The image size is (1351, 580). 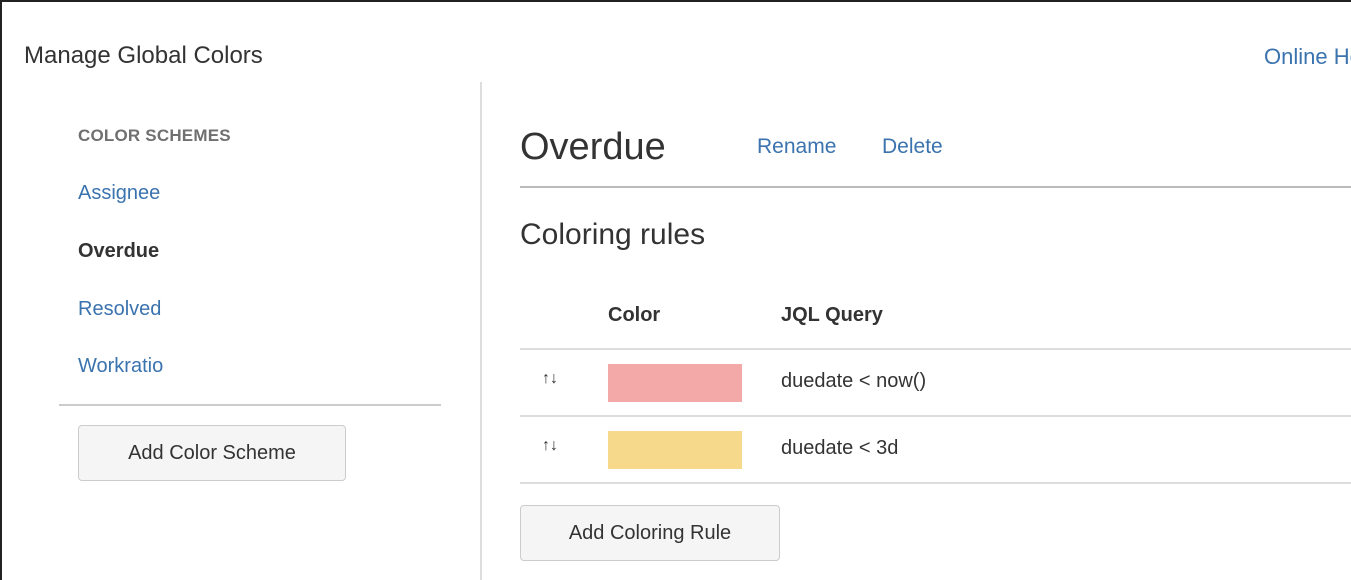 What do you see at coordinates (118, 251) in the screenshot?
I see `sidebar-item-overdue: Overdue` at bounding box center [118, 251].